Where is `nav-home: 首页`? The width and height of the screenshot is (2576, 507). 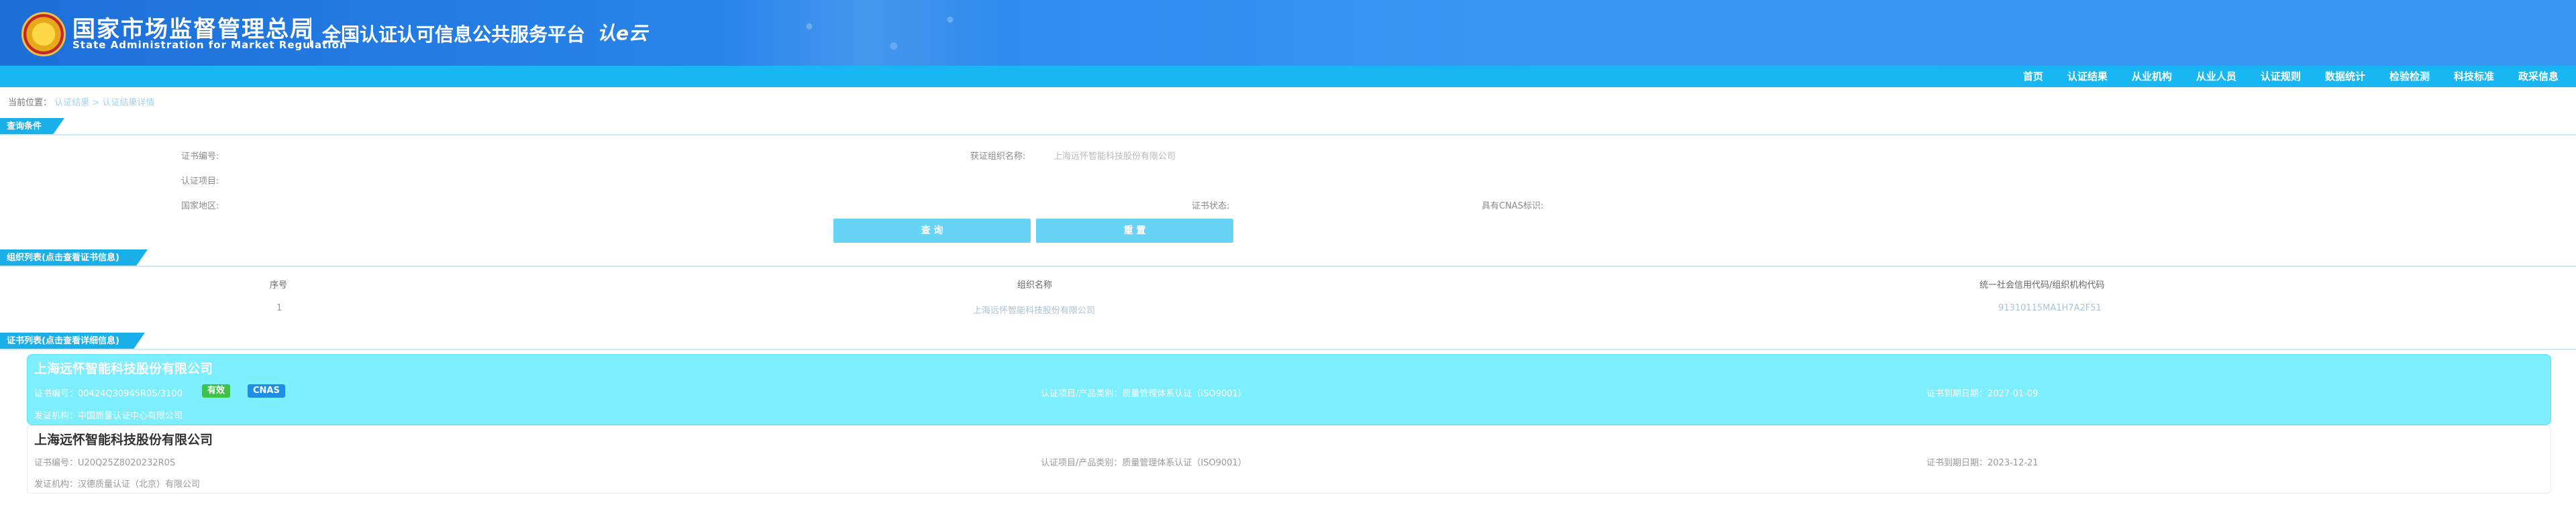 nav-home: 首页 is located at coordinates (2033, 76).